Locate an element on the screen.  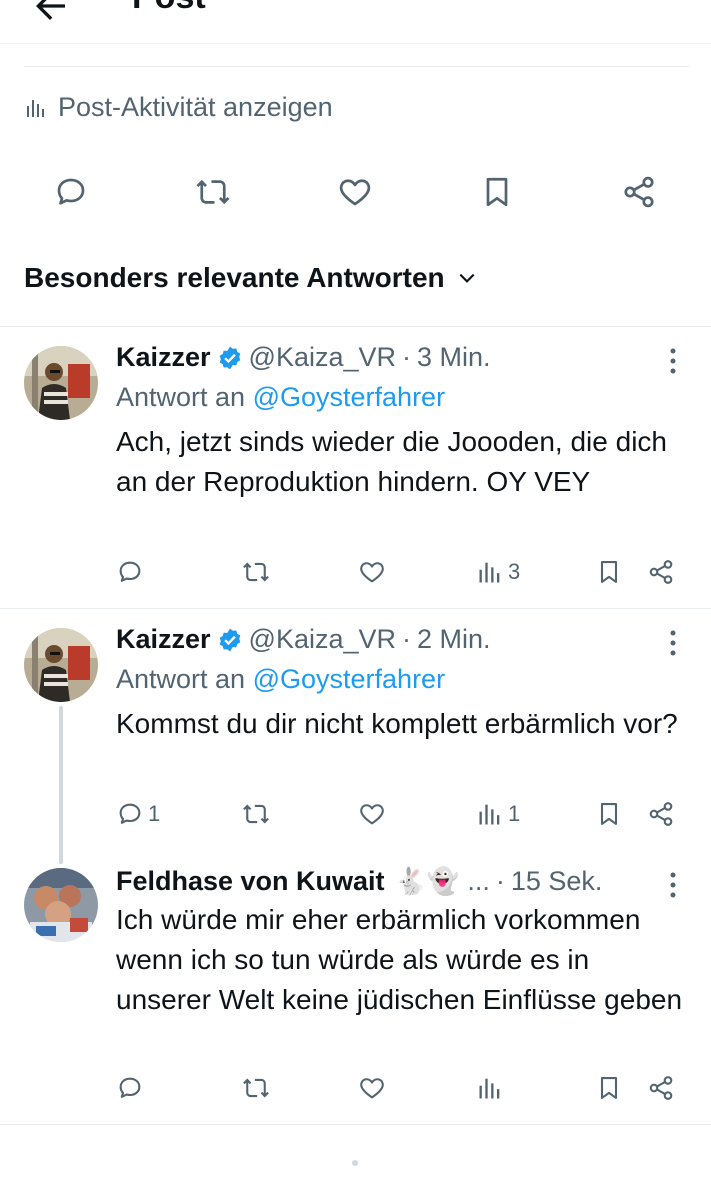
reply-header: Kaizzer @Kaiza_VR · 3 Min. is located at coordinates (393, 357).